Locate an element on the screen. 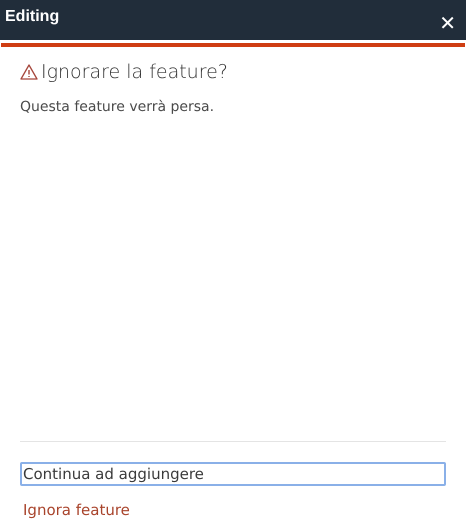 The image size is (466, 532). window-title: Editing is located at coordinates (32, 17).